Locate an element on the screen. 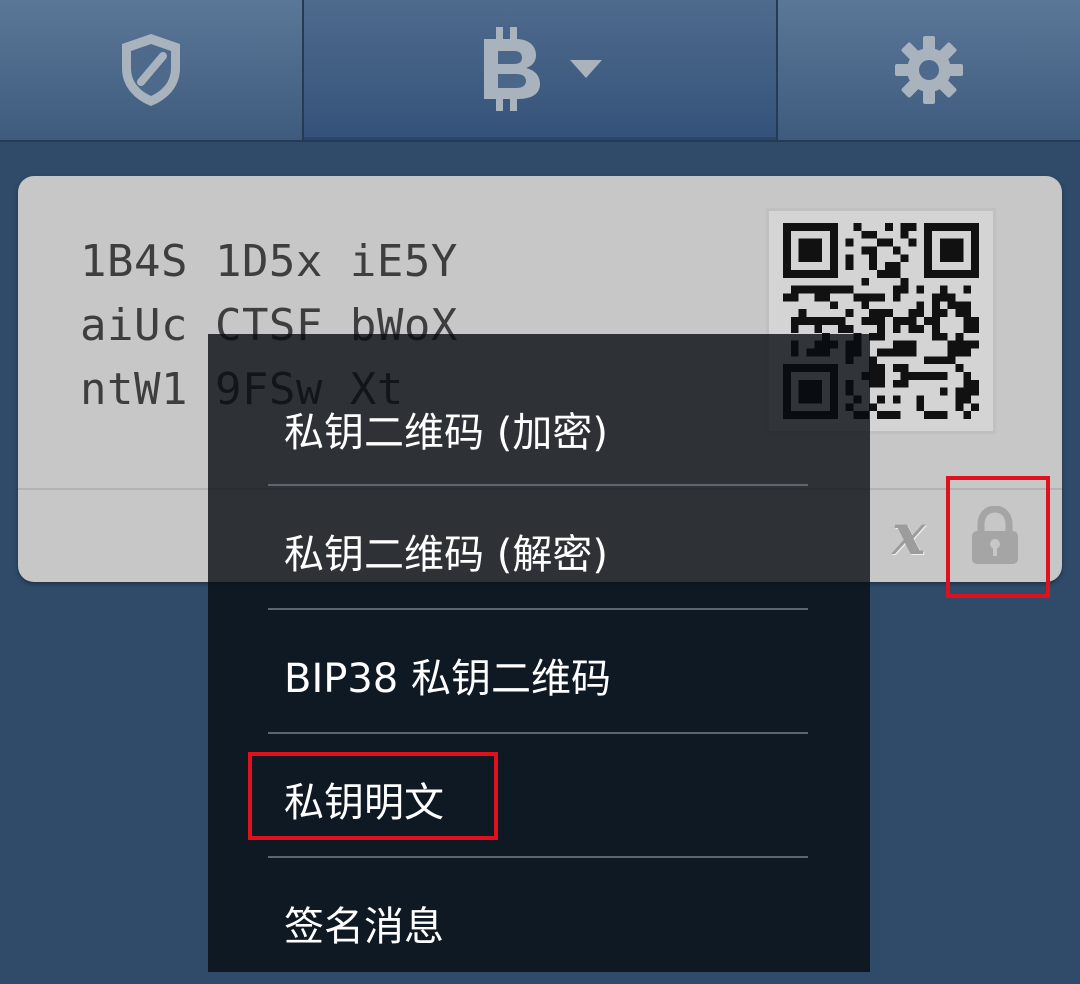 The width and height of the screenshot is (1080, 984). top-tab-bar is located at coordinates (540, 71).